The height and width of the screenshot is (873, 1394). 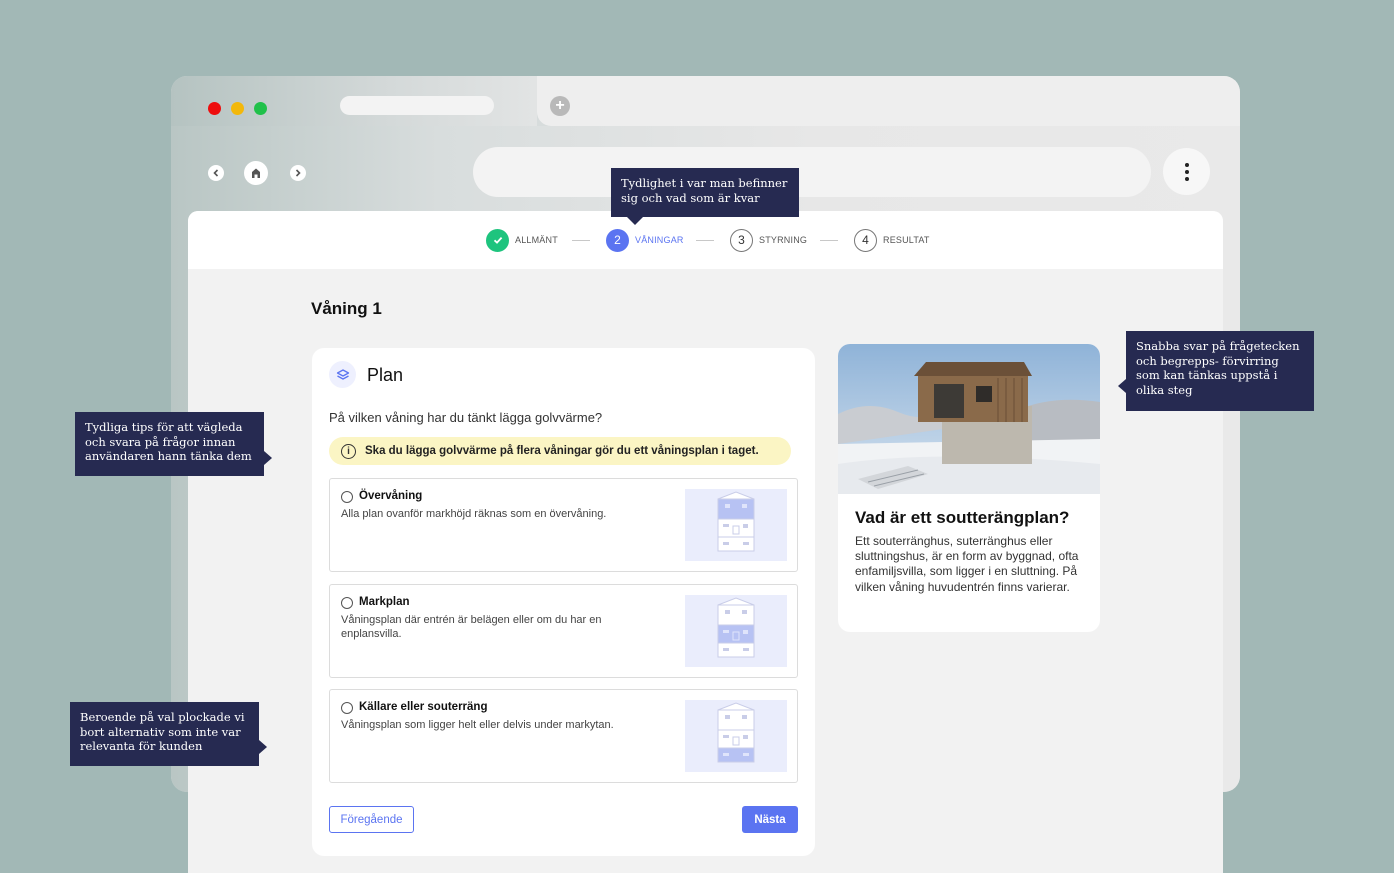 What do you see at coordinates (346, 308) in the screenshot?
I see `page-title: Våning 1` at bounding box center [346, 308].